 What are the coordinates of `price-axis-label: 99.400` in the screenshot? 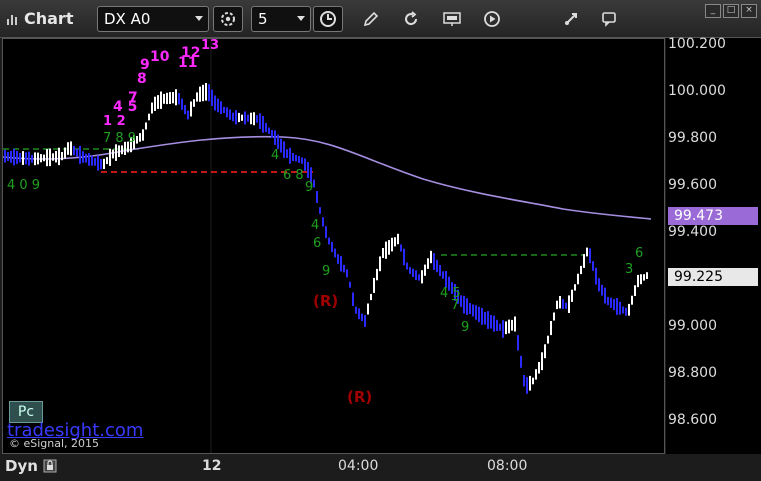 It's located at (692, 232).